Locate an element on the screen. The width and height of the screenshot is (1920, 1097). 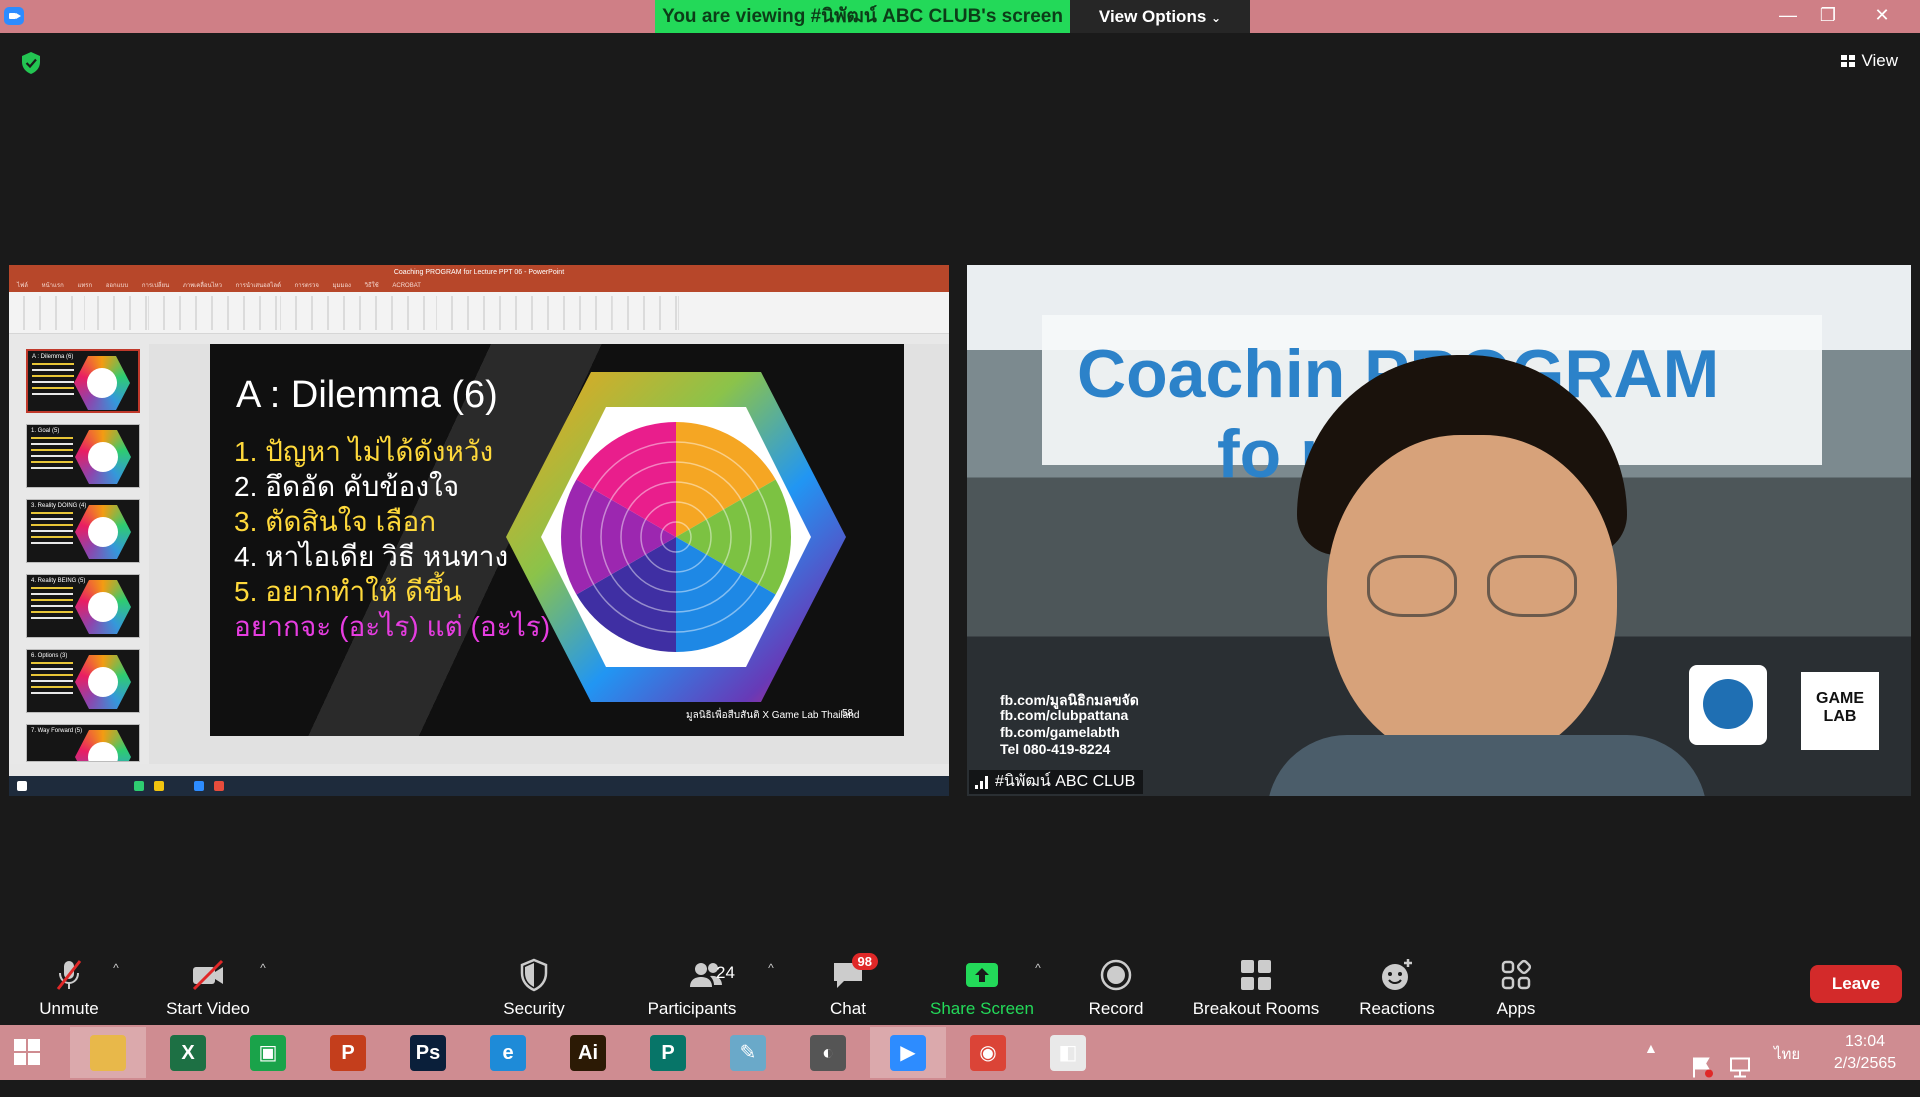
contact-line: fb.com/clubpattana is located at coordinates (1064, 715).